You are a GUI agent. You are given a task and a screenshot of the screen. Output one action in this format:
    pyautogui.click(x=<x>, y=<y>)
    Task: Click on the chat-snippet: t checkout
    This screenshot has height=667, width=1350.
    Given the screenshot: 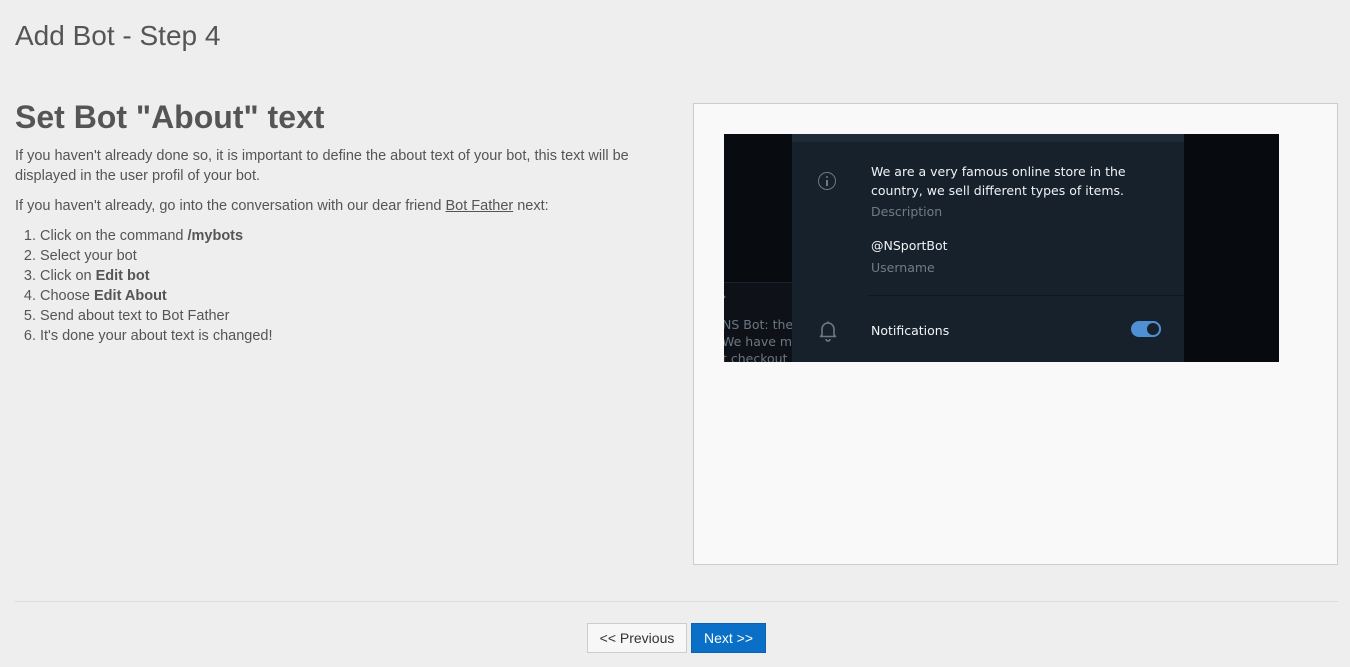 What is the action you would take?
    pyautogui.click(x=756, y=356)
    